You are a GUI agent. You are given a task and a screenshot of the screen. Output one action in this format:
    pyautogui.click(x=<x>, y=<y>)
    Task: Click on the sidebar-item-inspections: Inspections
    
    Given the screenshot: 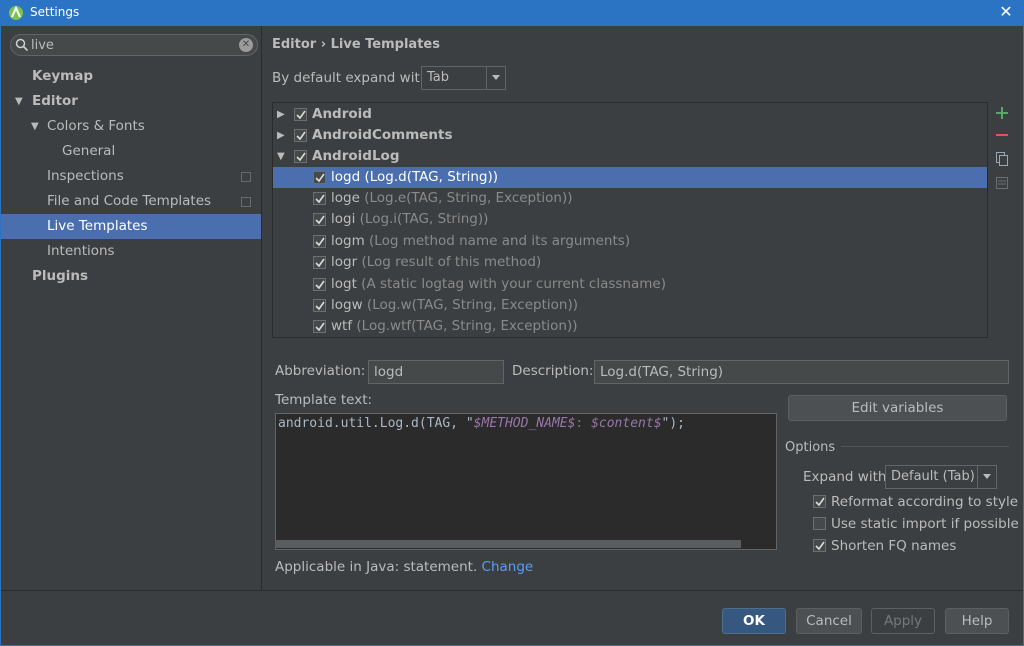 What is the action you would take?
    pyautogui.click(x=131, y=176)
    